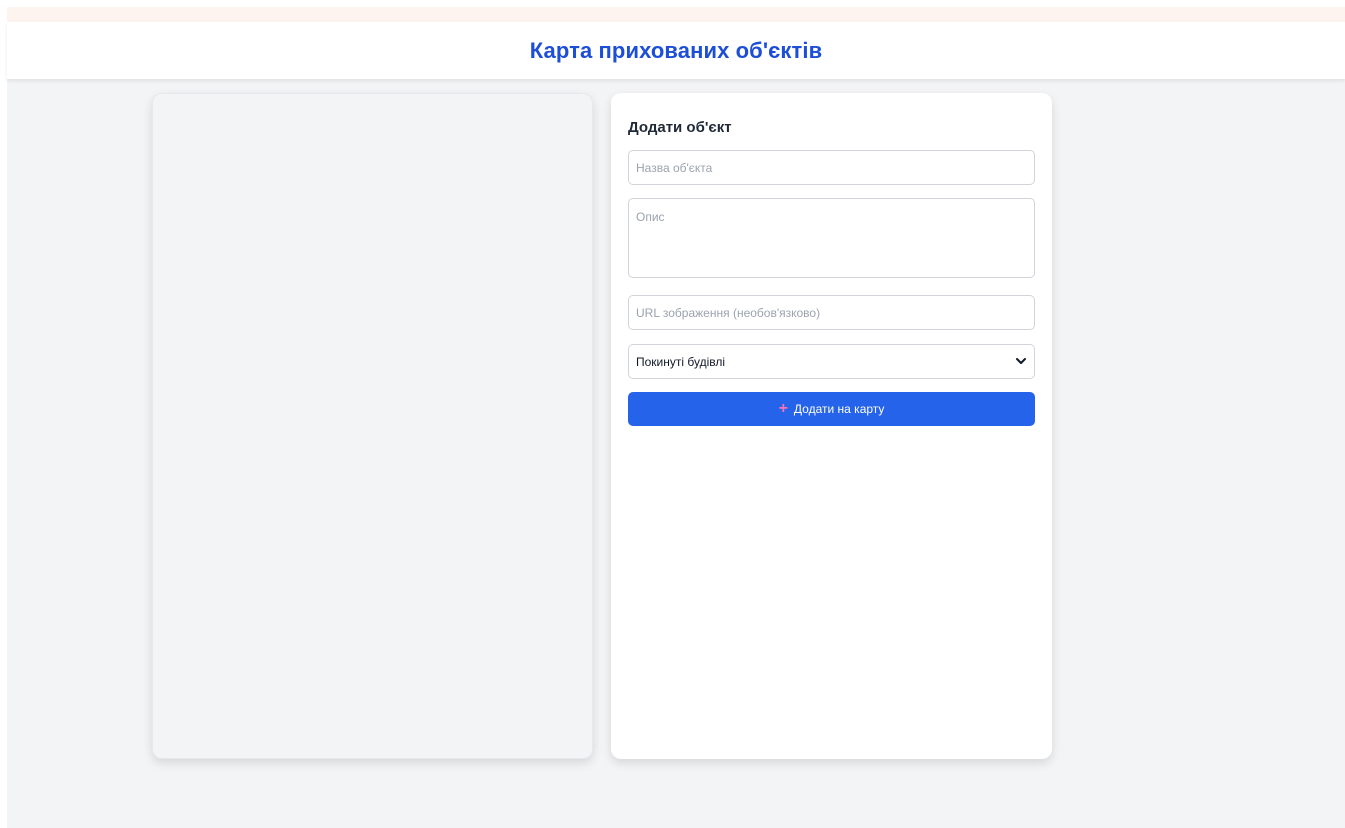 The image size is (1345, 828). What do you see at coordinates (831, 361) in the screenshot?
I see `category-select: Покинуті будівлі` at bounding box center [831, 361].